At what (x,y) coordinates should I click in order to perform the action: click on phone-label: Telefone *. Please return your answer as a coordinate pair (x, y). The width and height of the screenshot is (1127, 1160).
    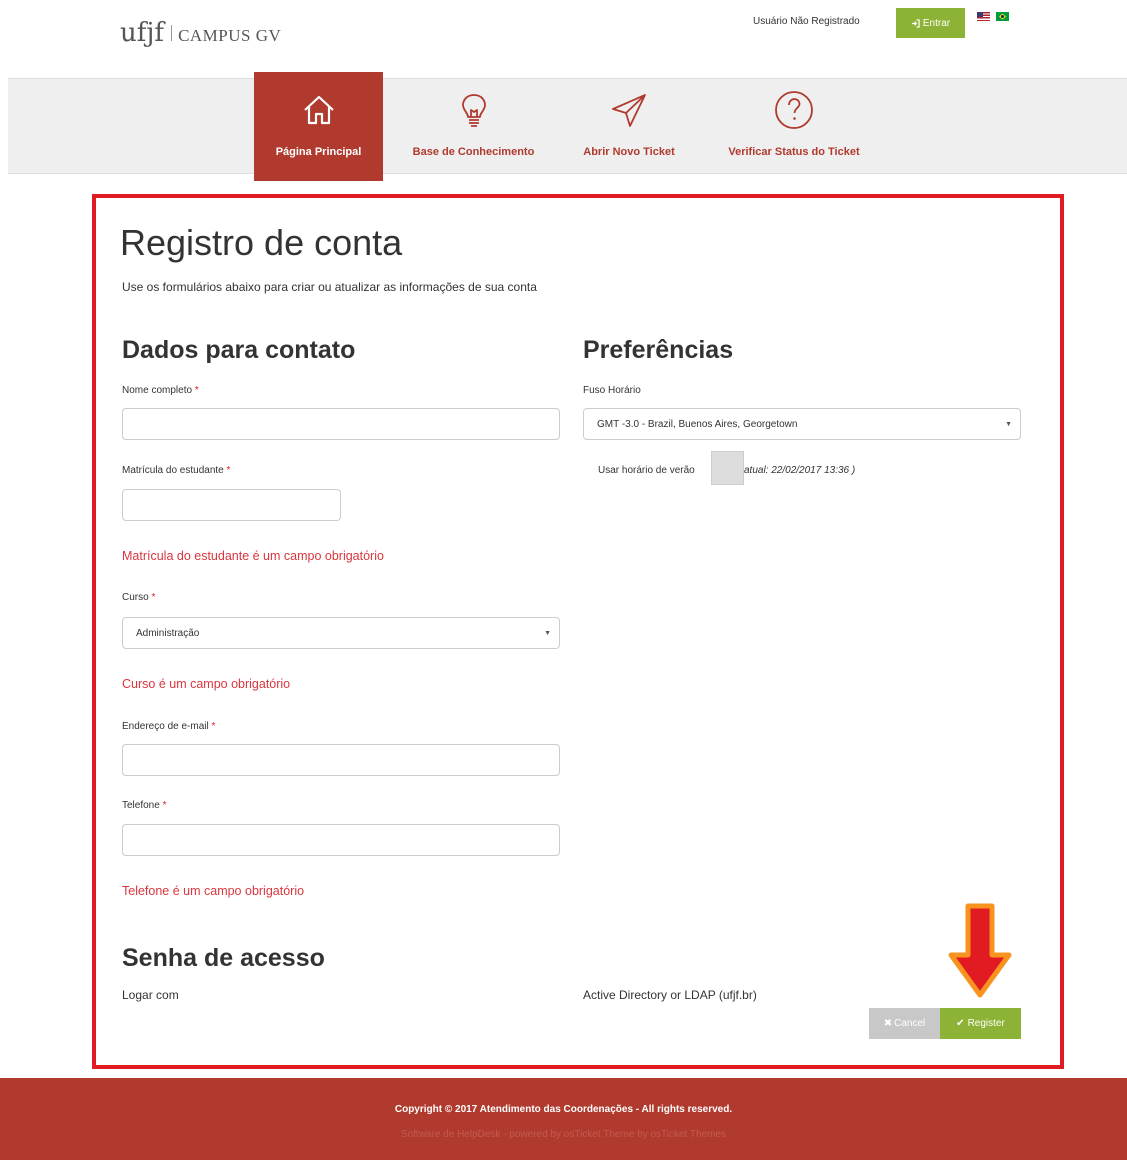
    Looking at the image, I should click on (144, 805).